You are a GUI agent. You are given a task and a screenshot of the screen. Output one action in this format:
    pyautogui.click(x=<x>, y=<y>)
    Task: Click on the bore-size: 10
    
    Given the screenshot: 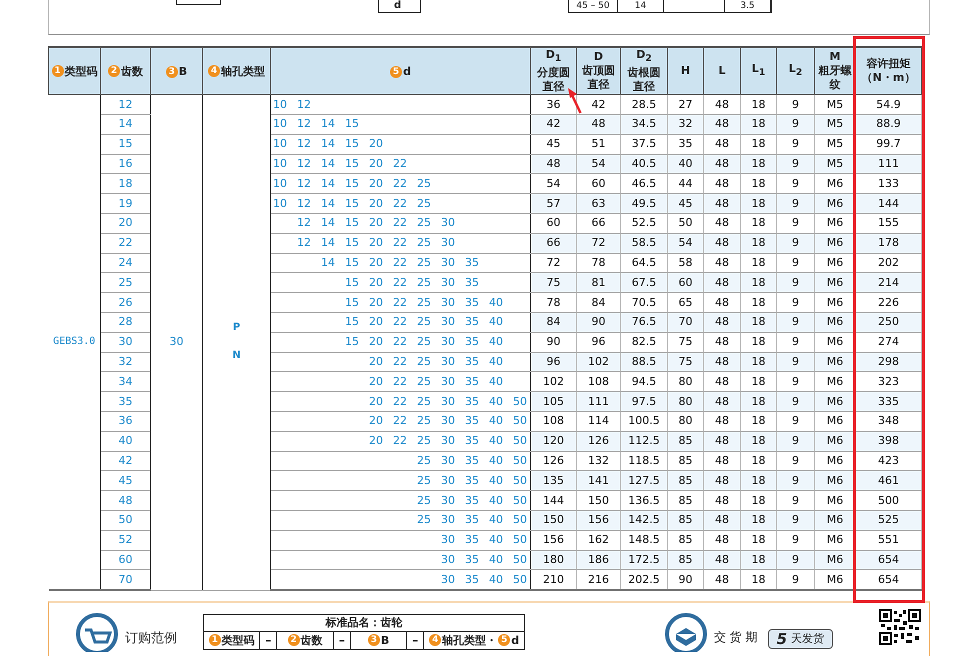 What is the action you would take?
    pyautogui.click(x=280, y=204)
    